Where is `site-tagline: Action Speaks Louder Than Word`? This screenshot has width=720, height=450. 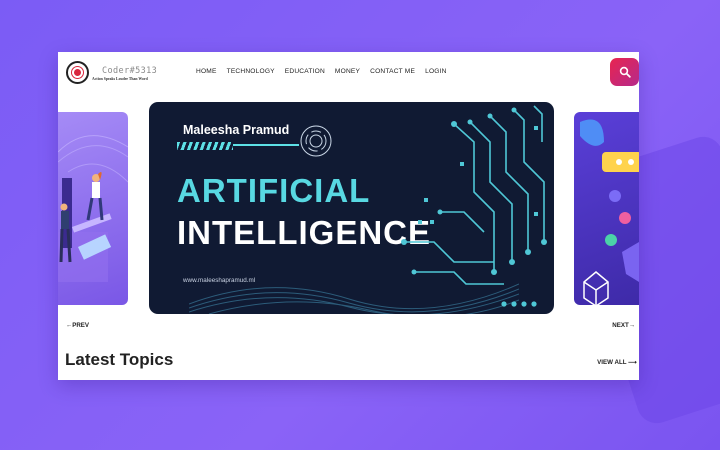 site-tagline: Action Speaks Louder Than Word is located at coordinates (120, 79).